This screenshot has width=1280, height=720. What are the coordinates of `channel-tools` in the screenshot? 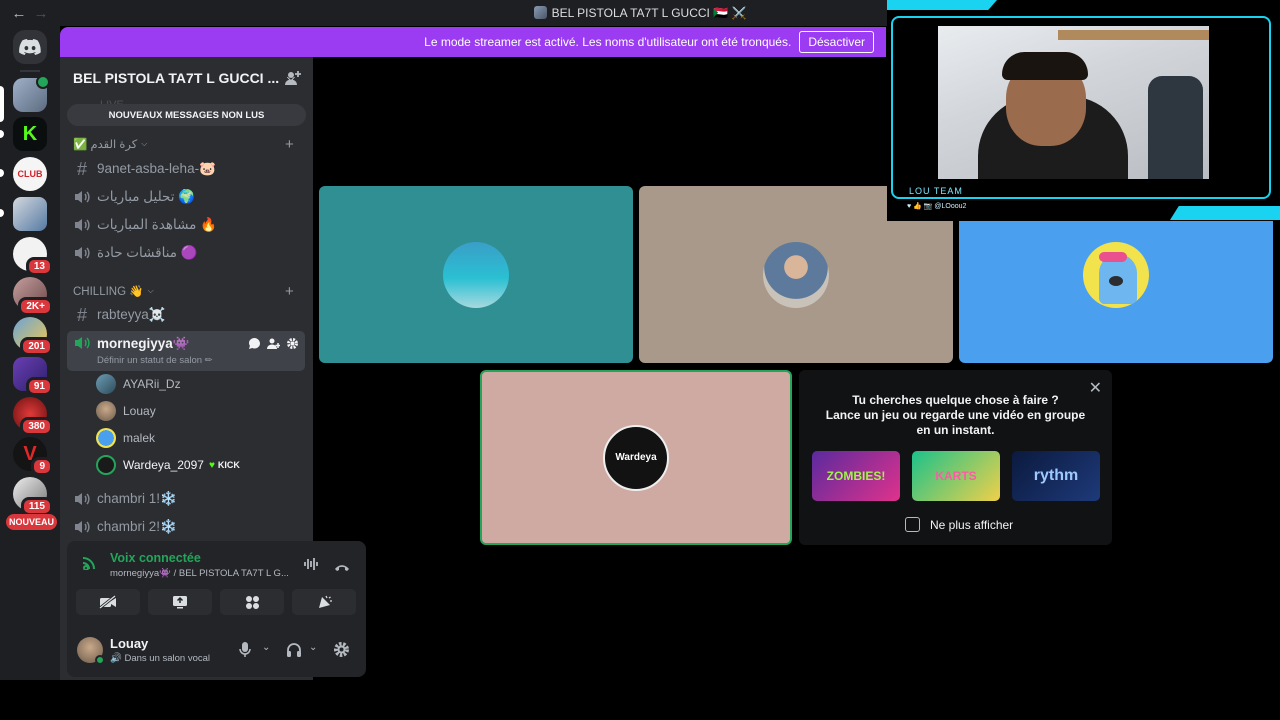 It's located at (273, 345).